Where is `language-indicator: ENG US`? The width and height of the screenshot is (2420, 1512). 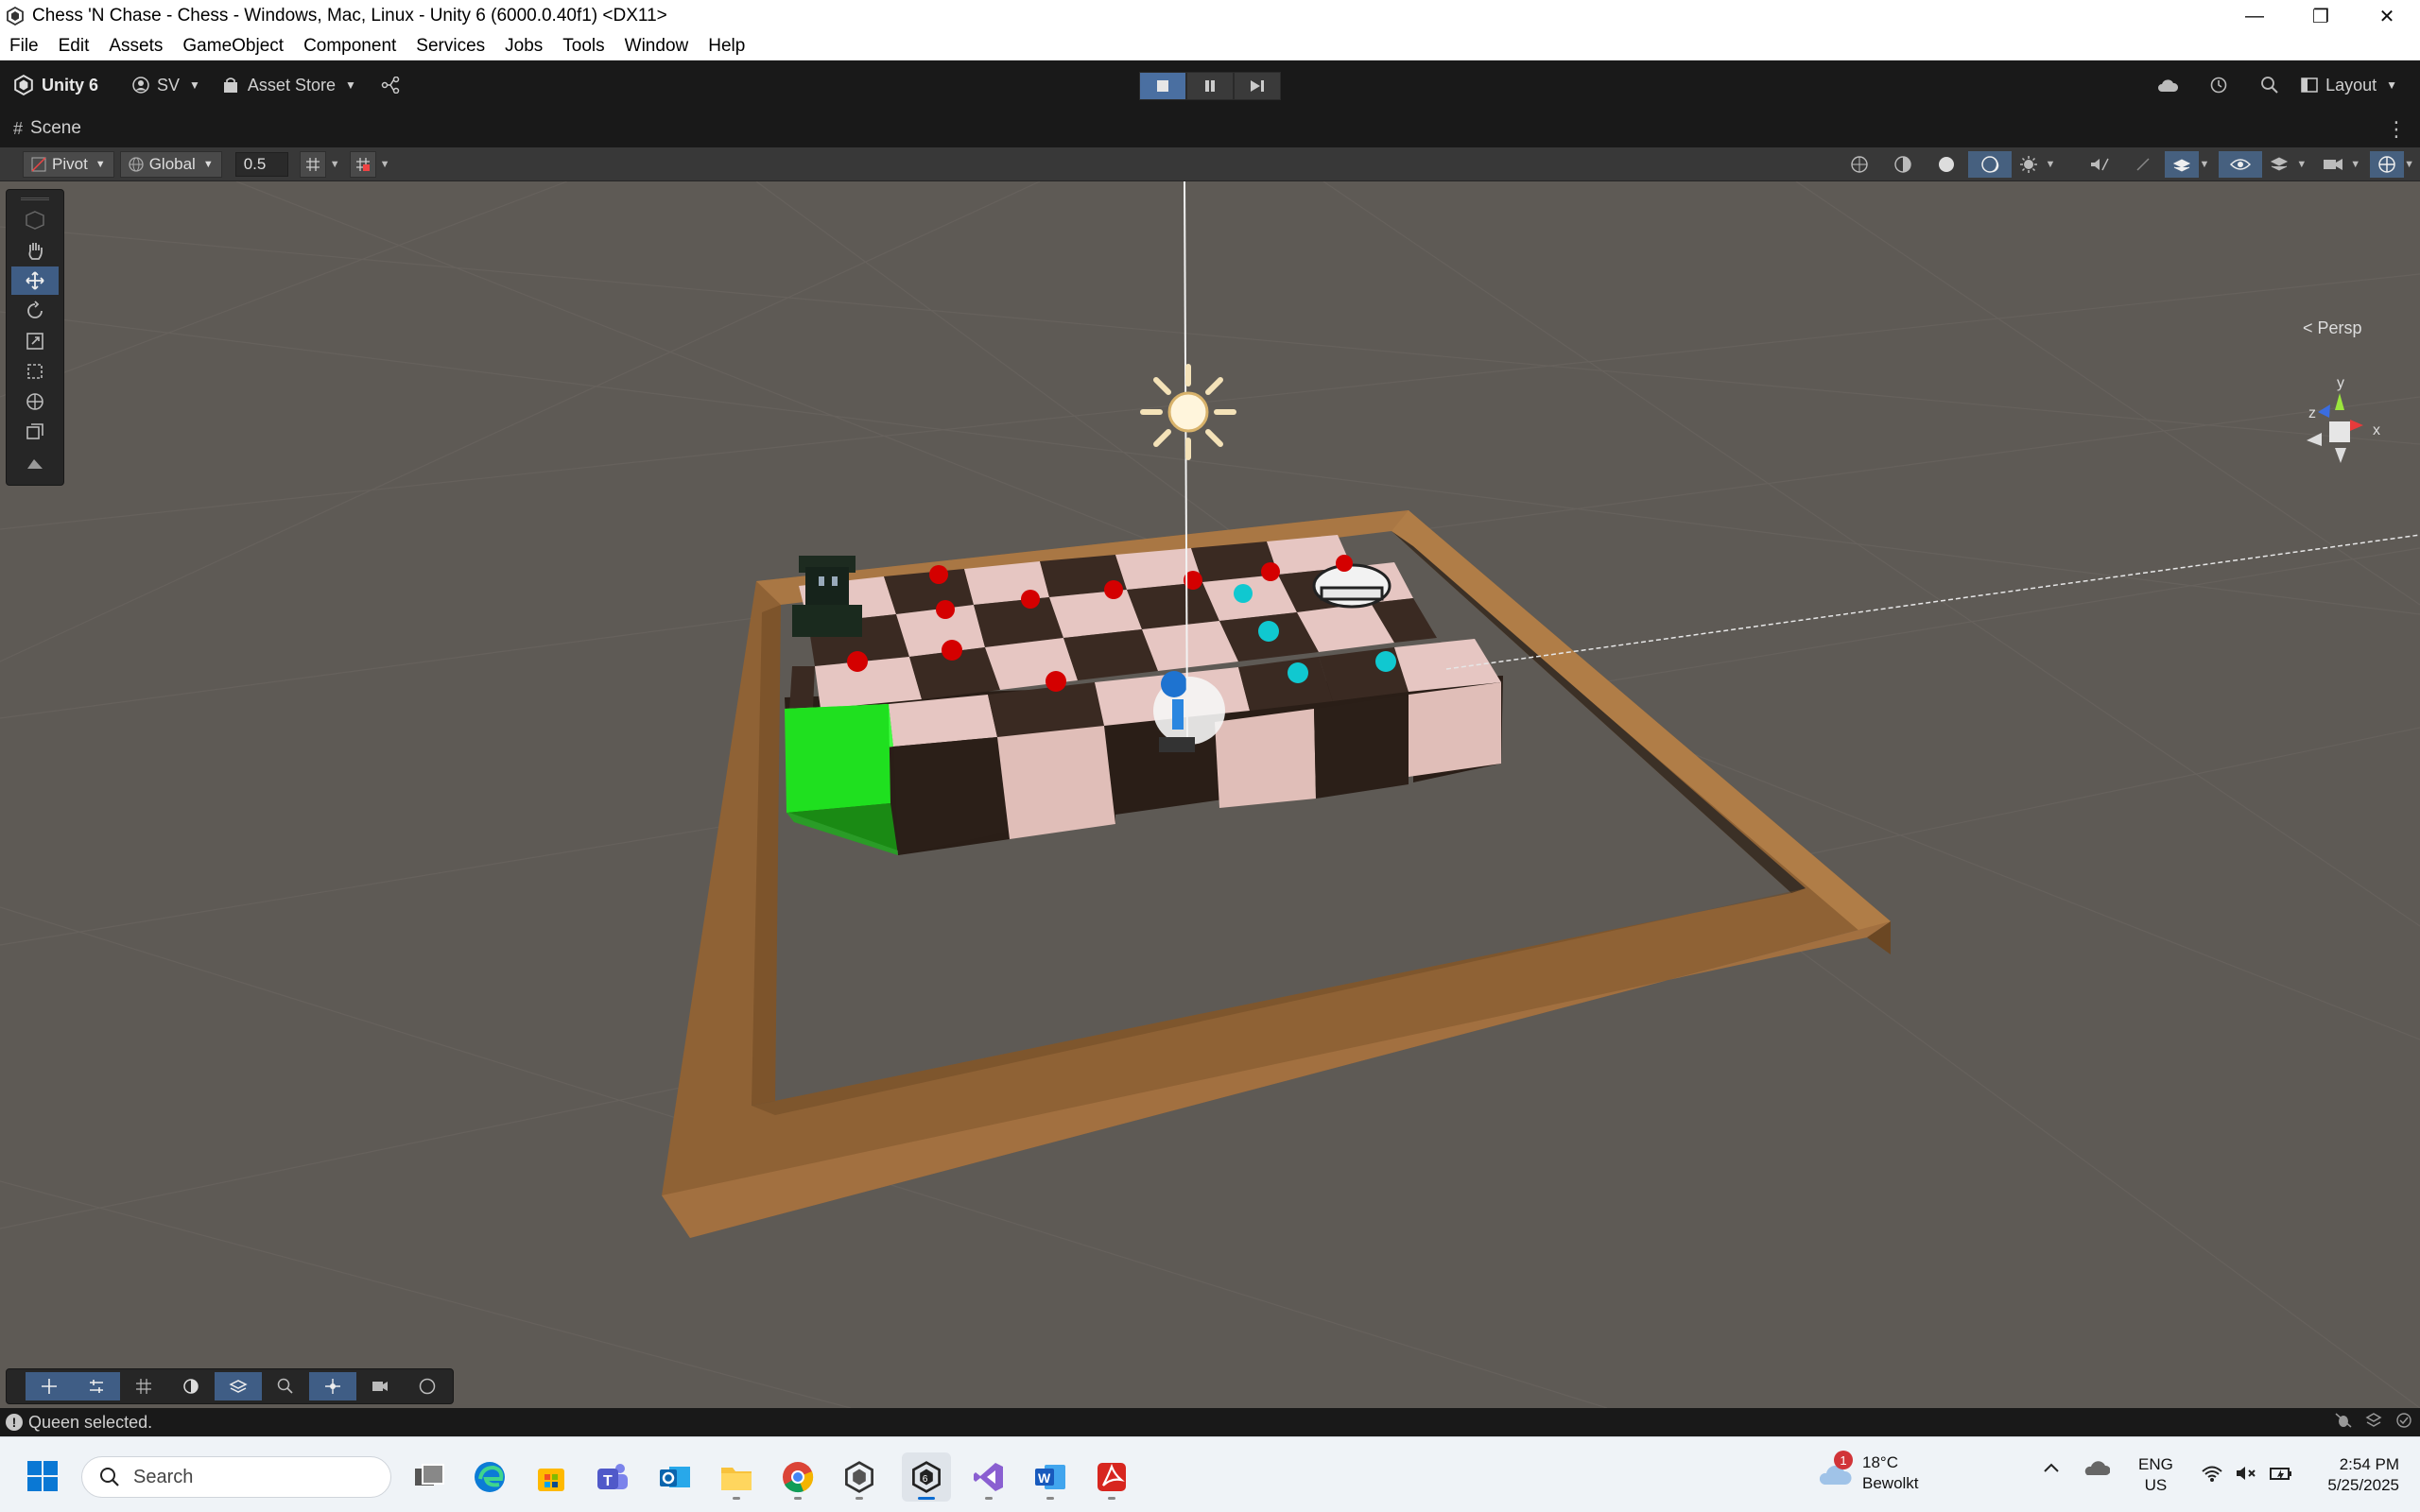
language-indicator: ENG US is located at coordinates (2155, 1475).